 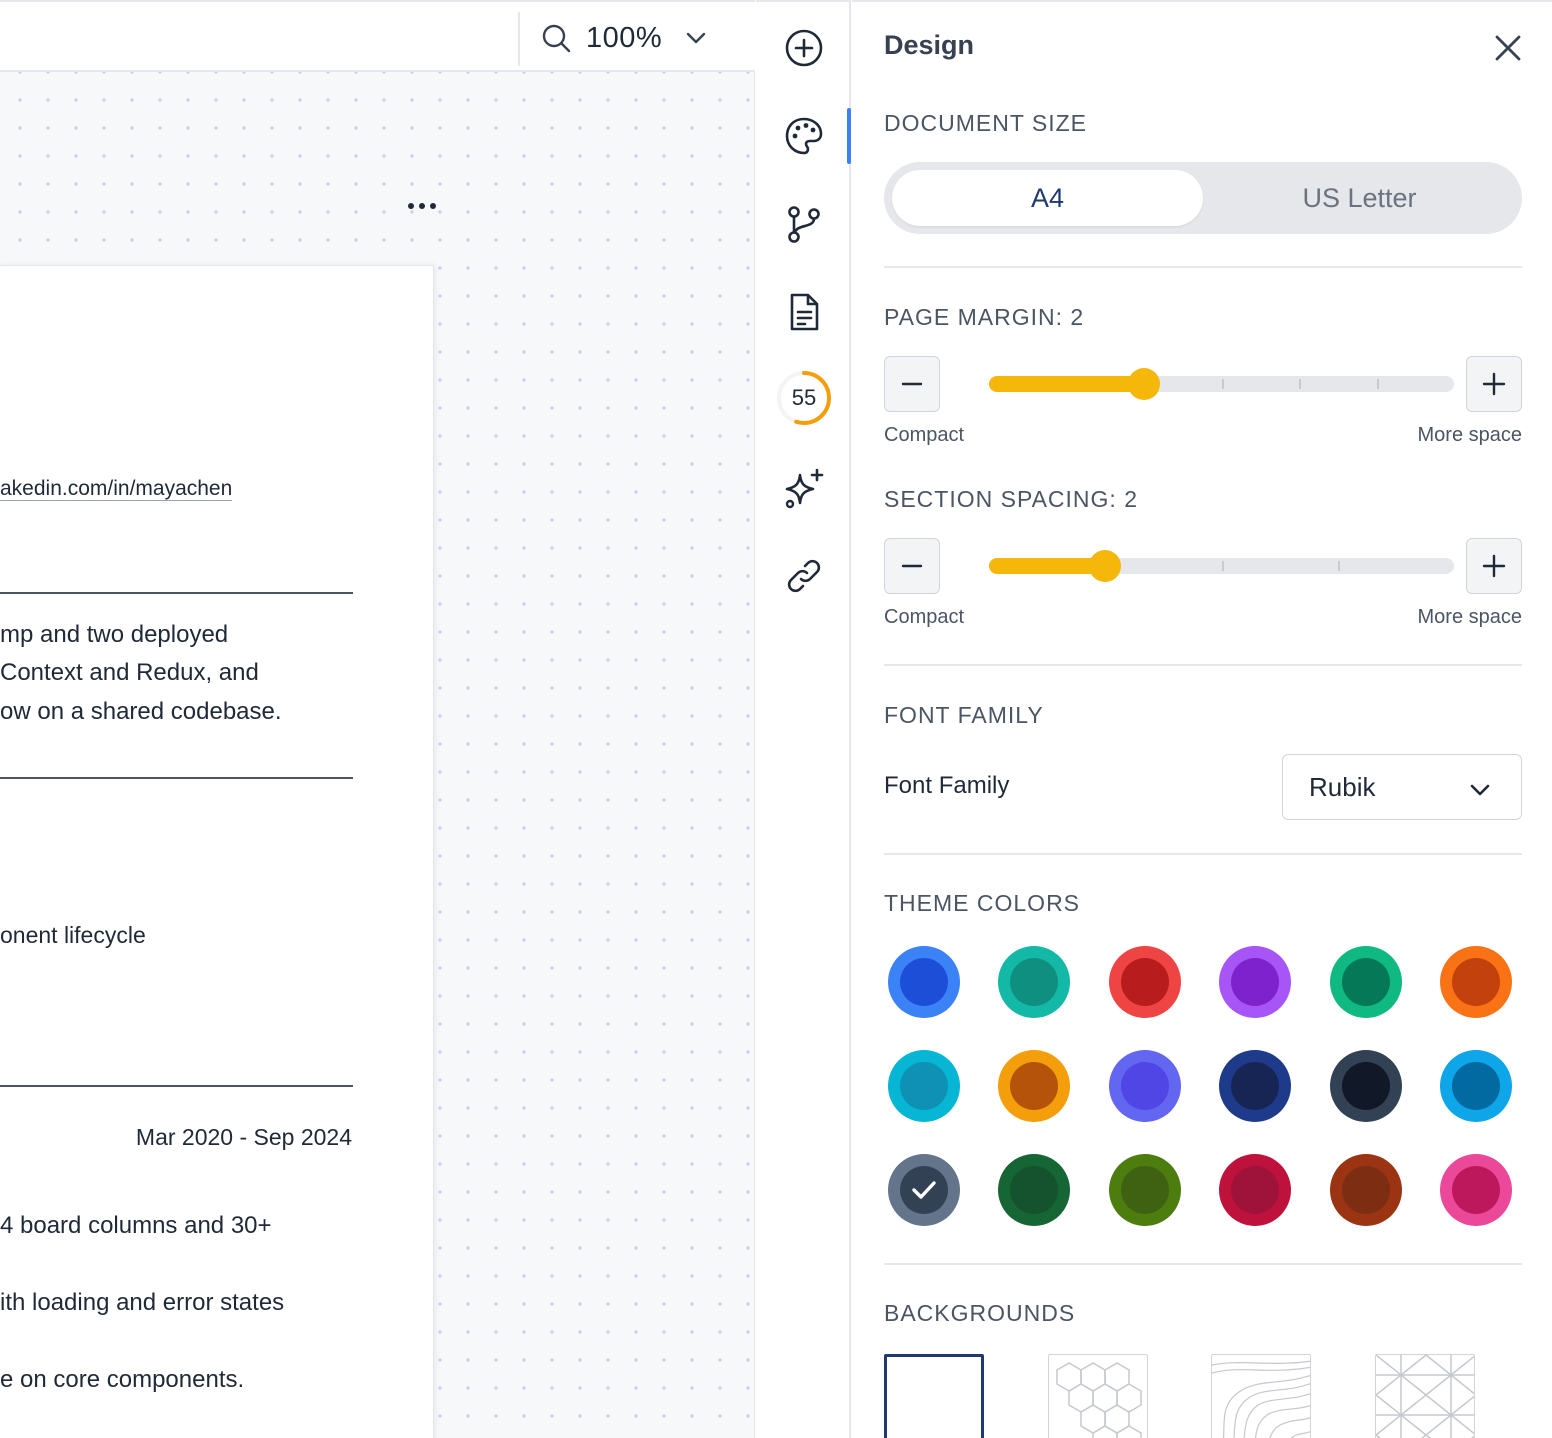 What do you see at coordinates (116, 488) in the screenshot?
I see `linkedin-link: akedin.com/in/mayachen` at bounding box center [116, 488].